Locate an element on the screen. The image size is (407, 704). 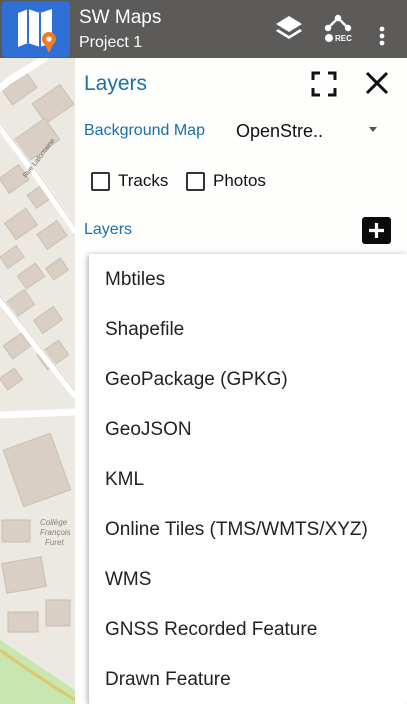
menu-item-kml: KML is located at coordinates (124, 480).